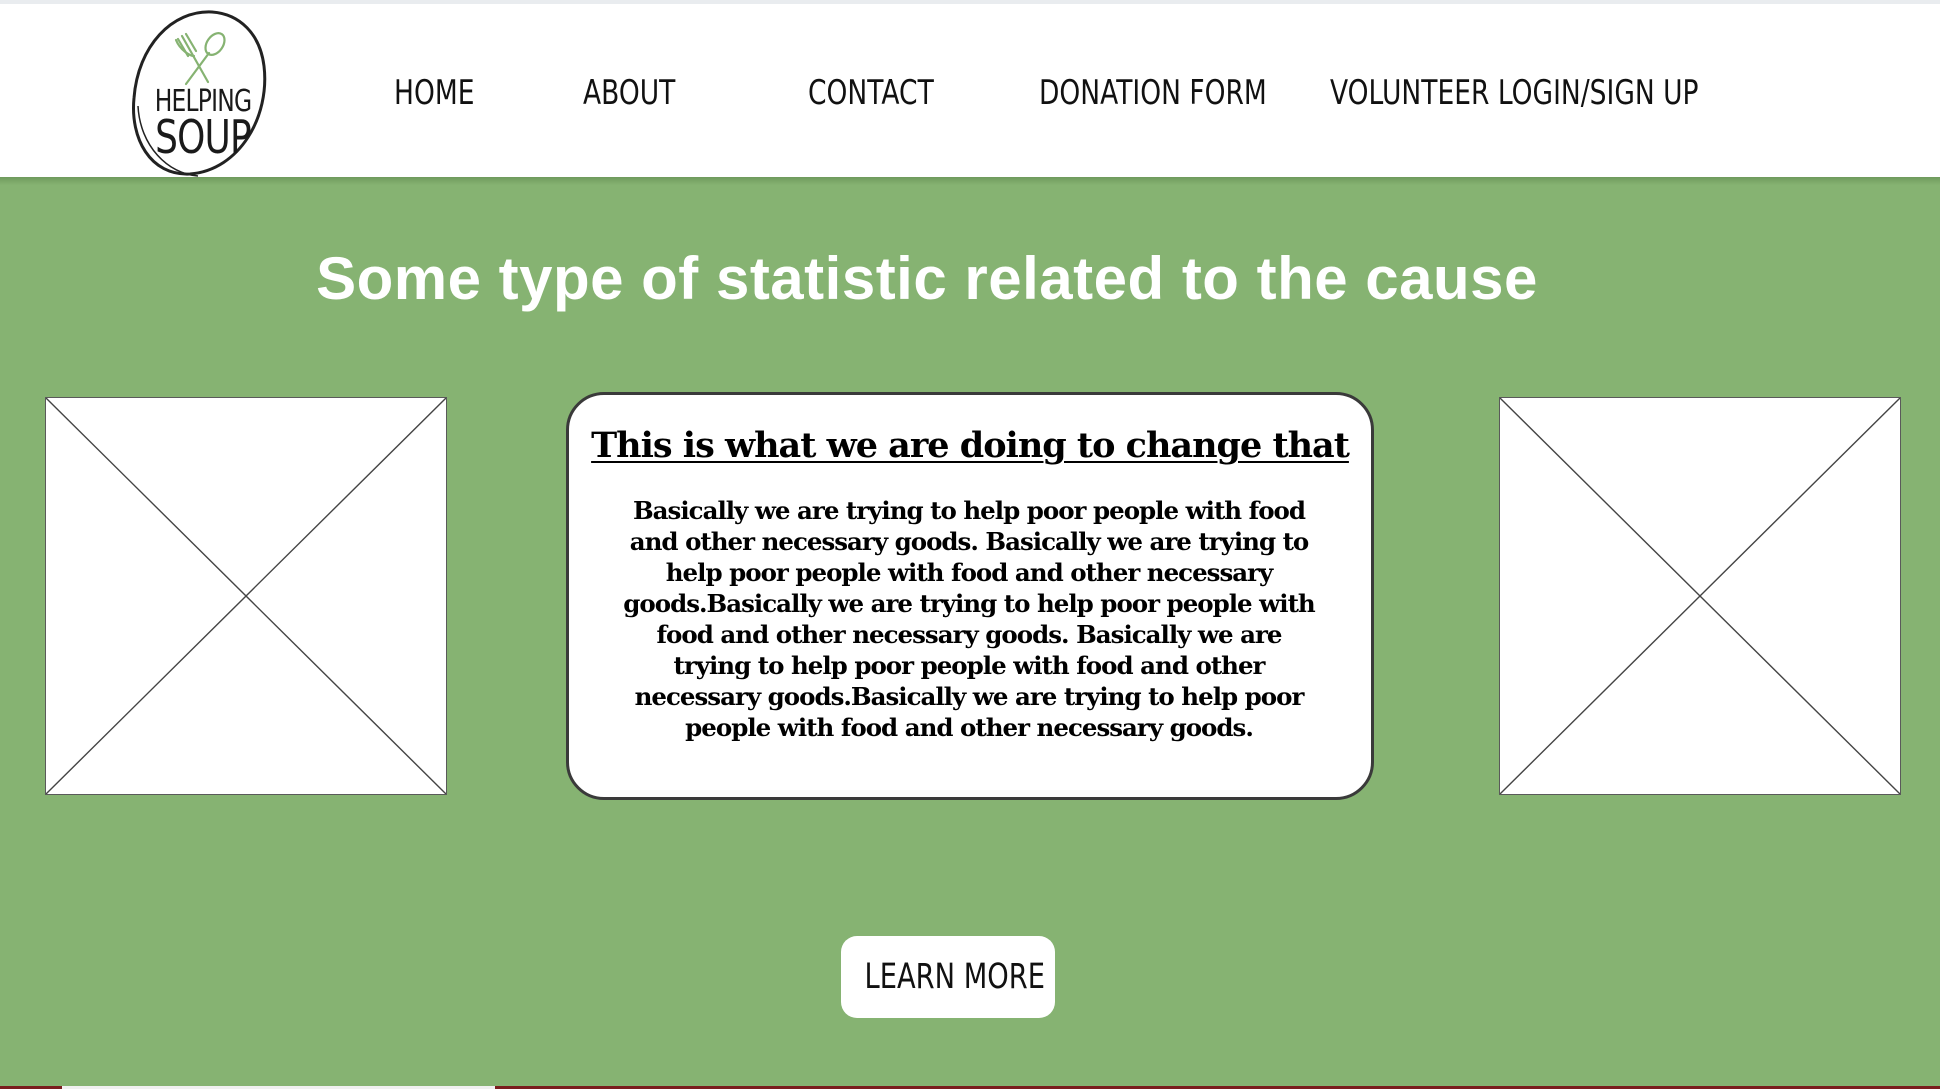  I want to click on nav-donation-form-link: DONATION FORM, so click(1153, 93).